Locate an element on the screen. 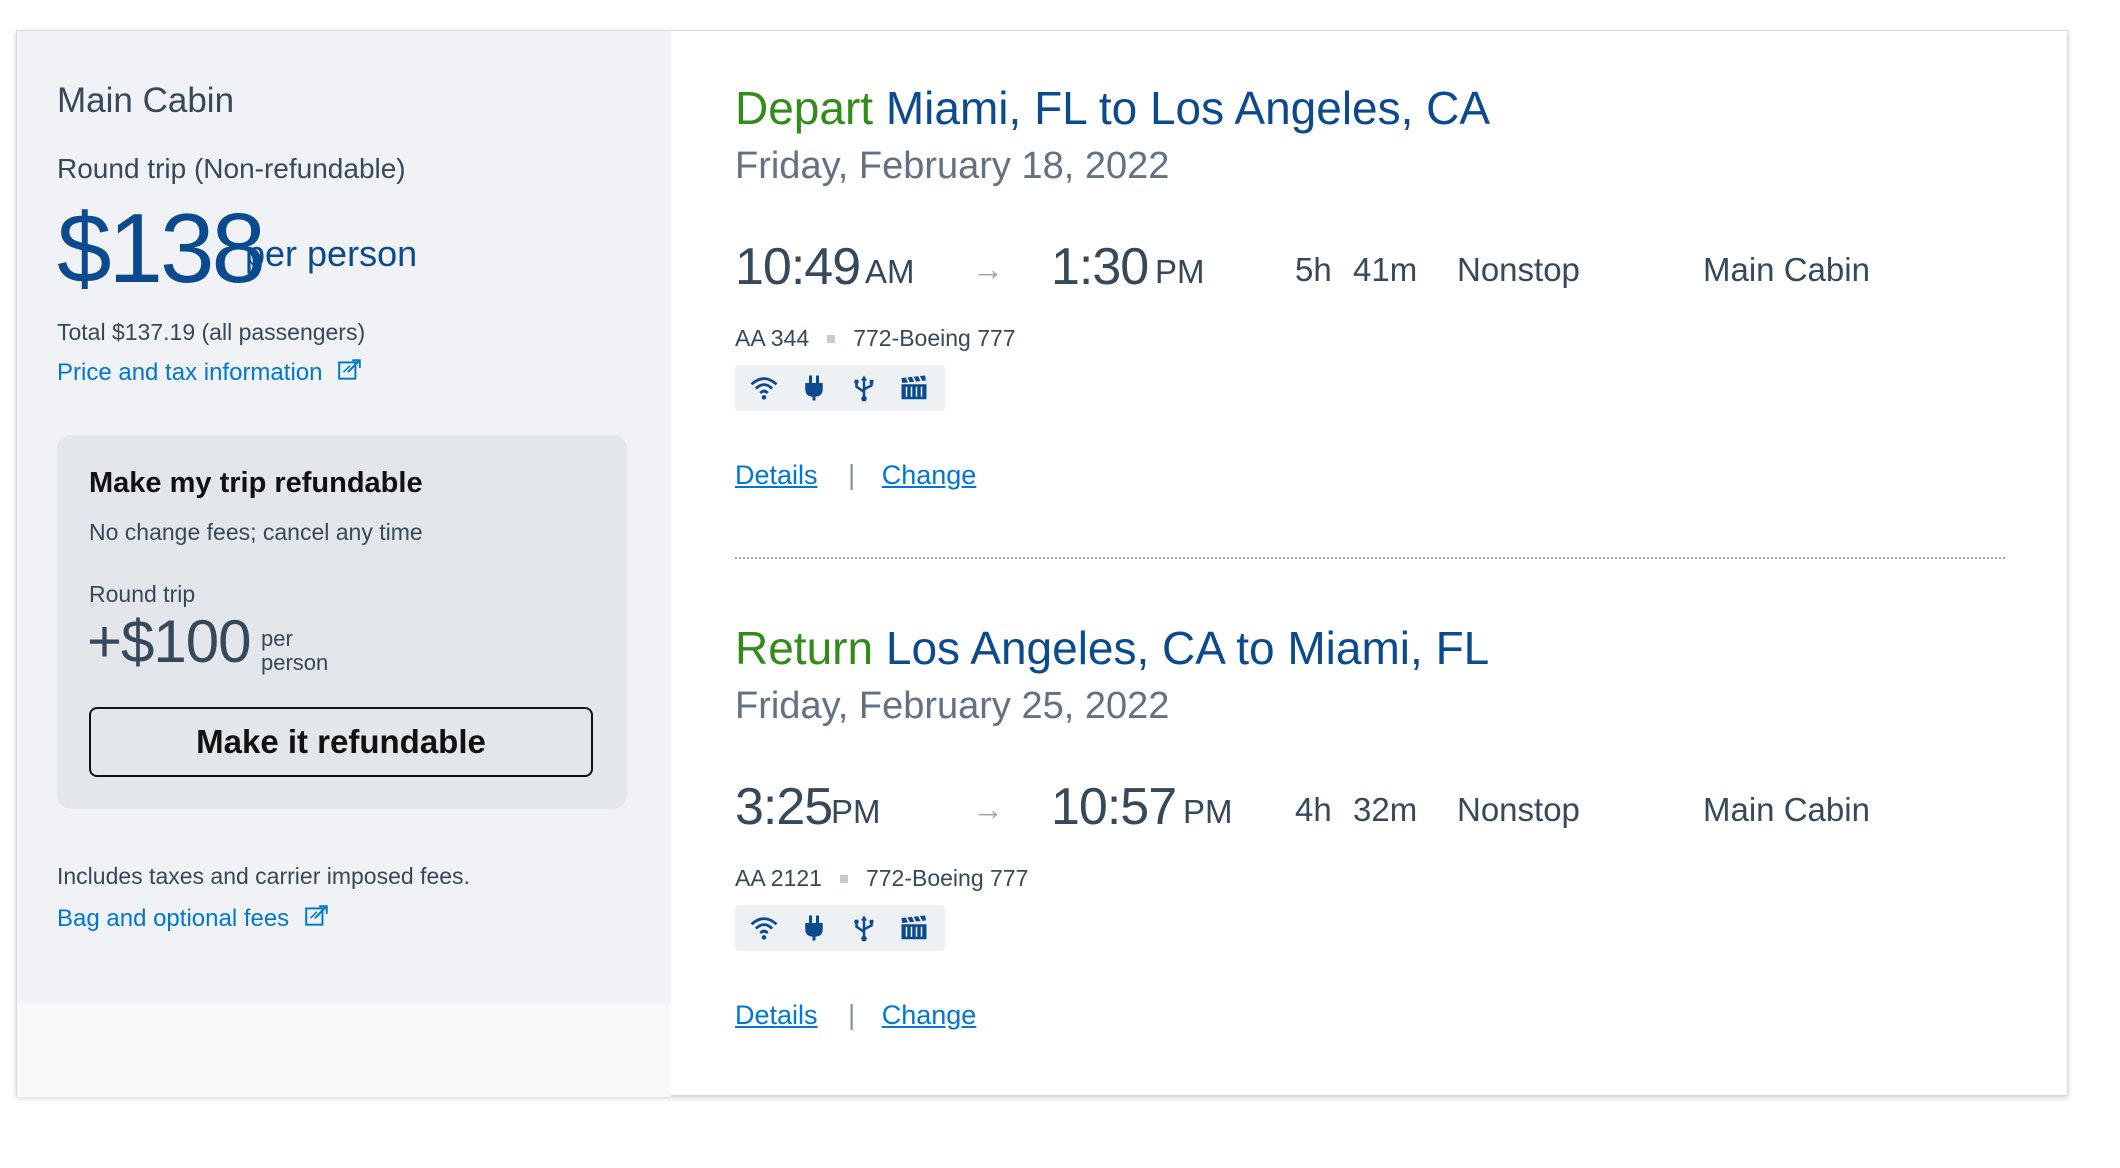  refund-per-line2: person is located at coordinates (295, 662).